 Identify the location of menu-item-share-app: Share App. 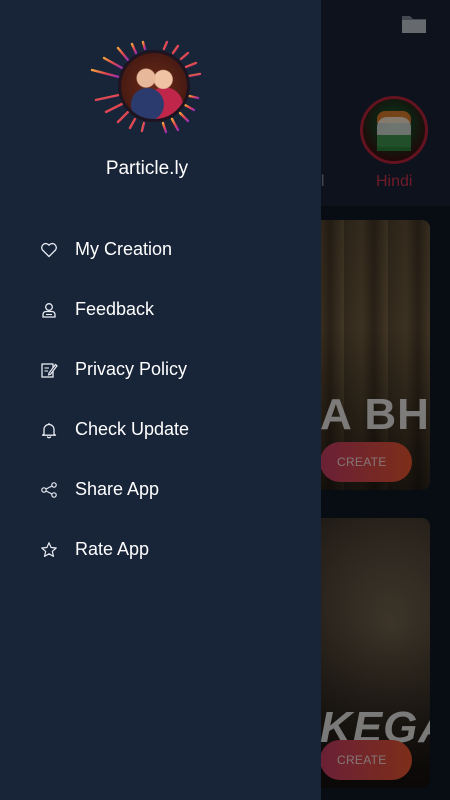
(160, 490).